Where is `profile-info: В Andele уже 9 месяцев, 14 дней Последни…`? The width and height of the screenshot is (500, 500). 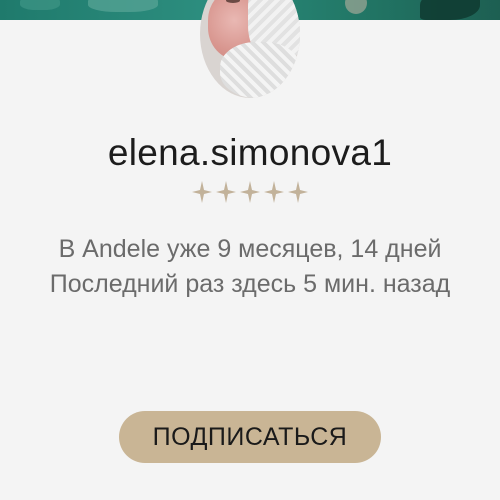 profile-info: В Andele уже 9 месяцев, 14 дней Последни… is located at coordinates (250, 267).